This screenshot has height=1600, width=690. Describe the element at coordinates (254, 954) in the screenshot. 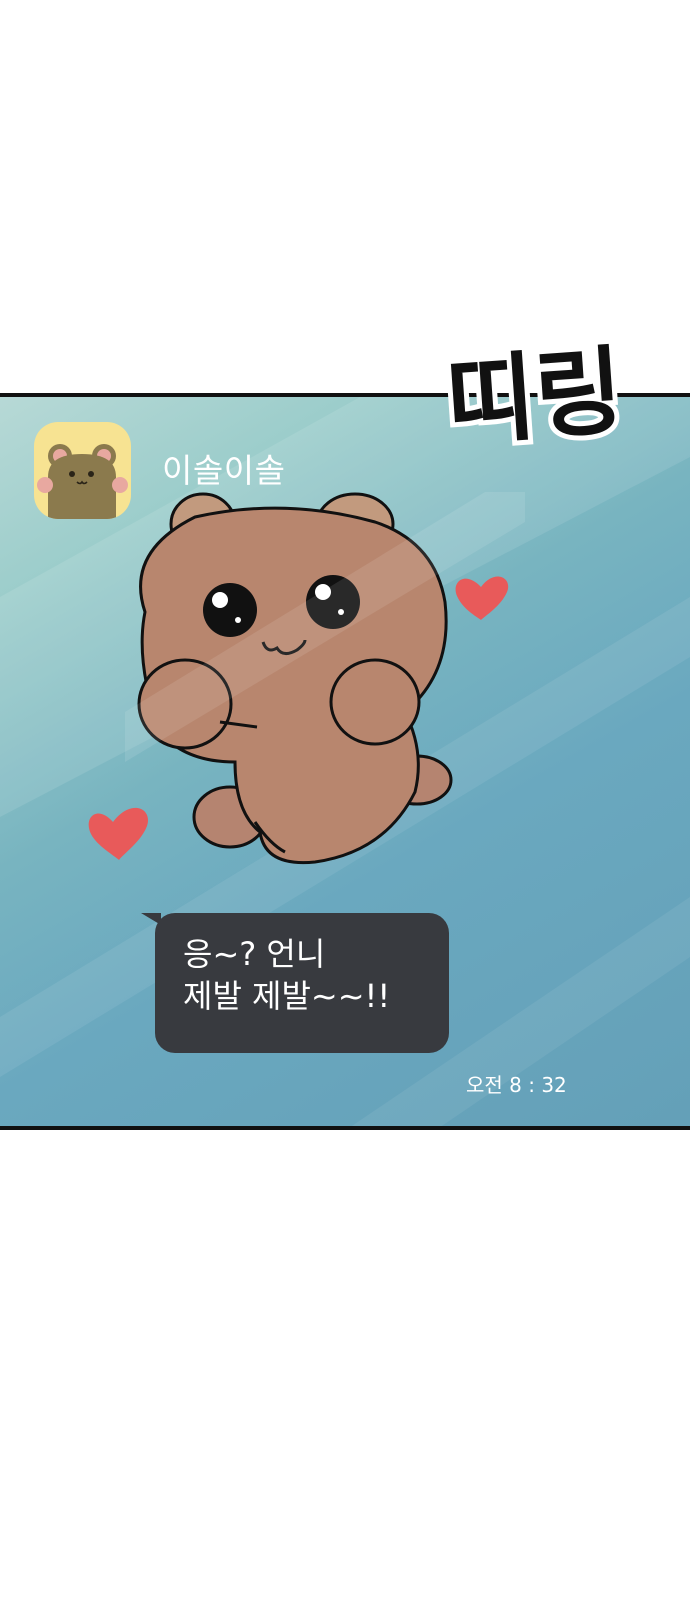

I see `message-line: 응~? 언니` at that location.